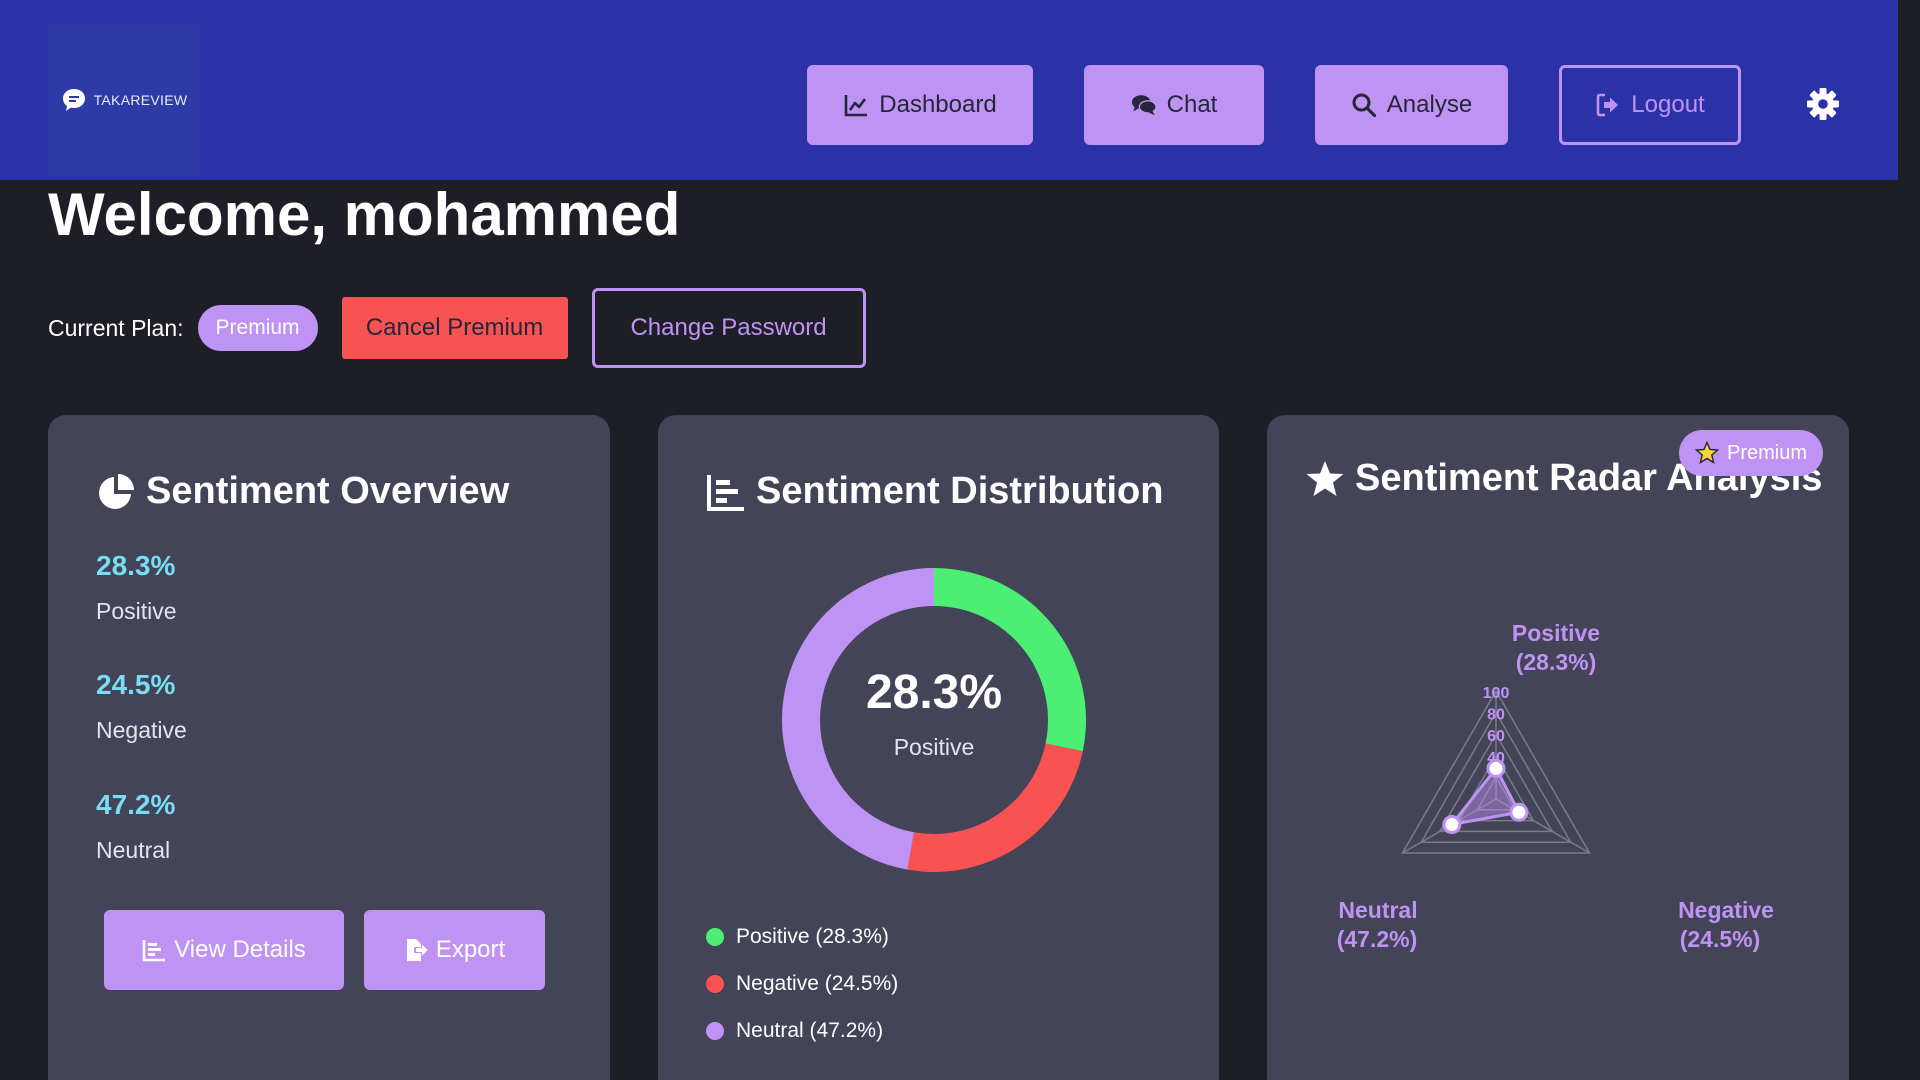  I want to click on distribution-title: Sentiment Distribution, so click(934, 491).